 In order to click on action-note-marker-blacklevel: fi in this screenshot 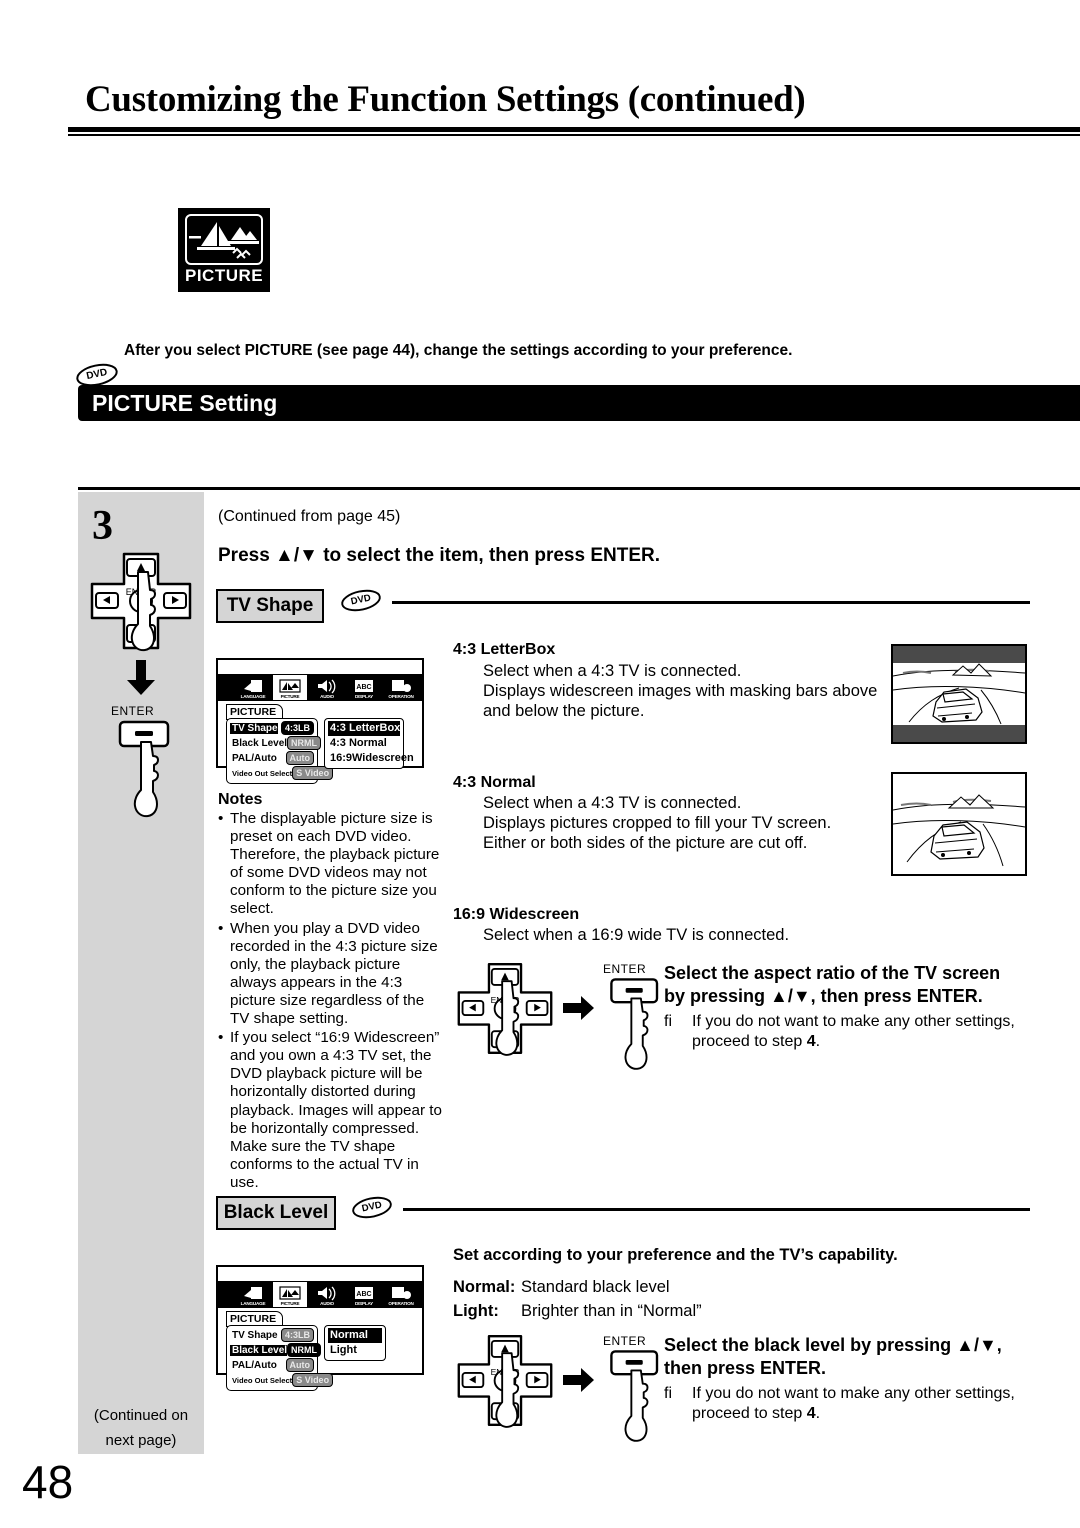, I will do `click(668, 1393)`.